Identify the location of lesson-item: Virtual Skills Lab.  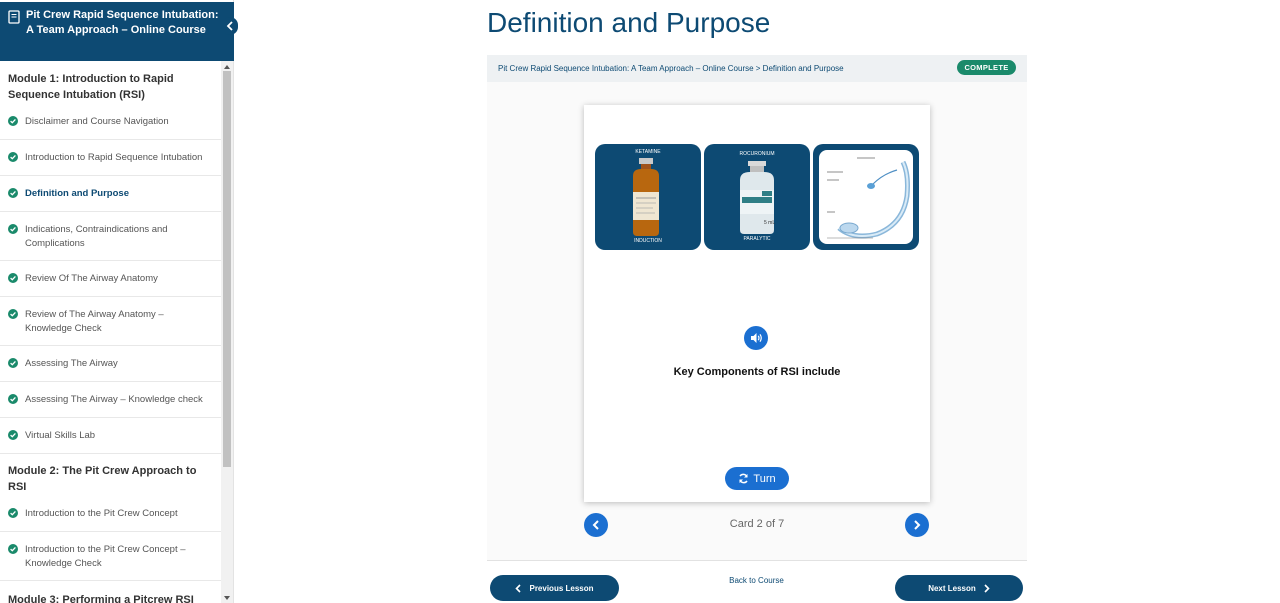
(110, 441).